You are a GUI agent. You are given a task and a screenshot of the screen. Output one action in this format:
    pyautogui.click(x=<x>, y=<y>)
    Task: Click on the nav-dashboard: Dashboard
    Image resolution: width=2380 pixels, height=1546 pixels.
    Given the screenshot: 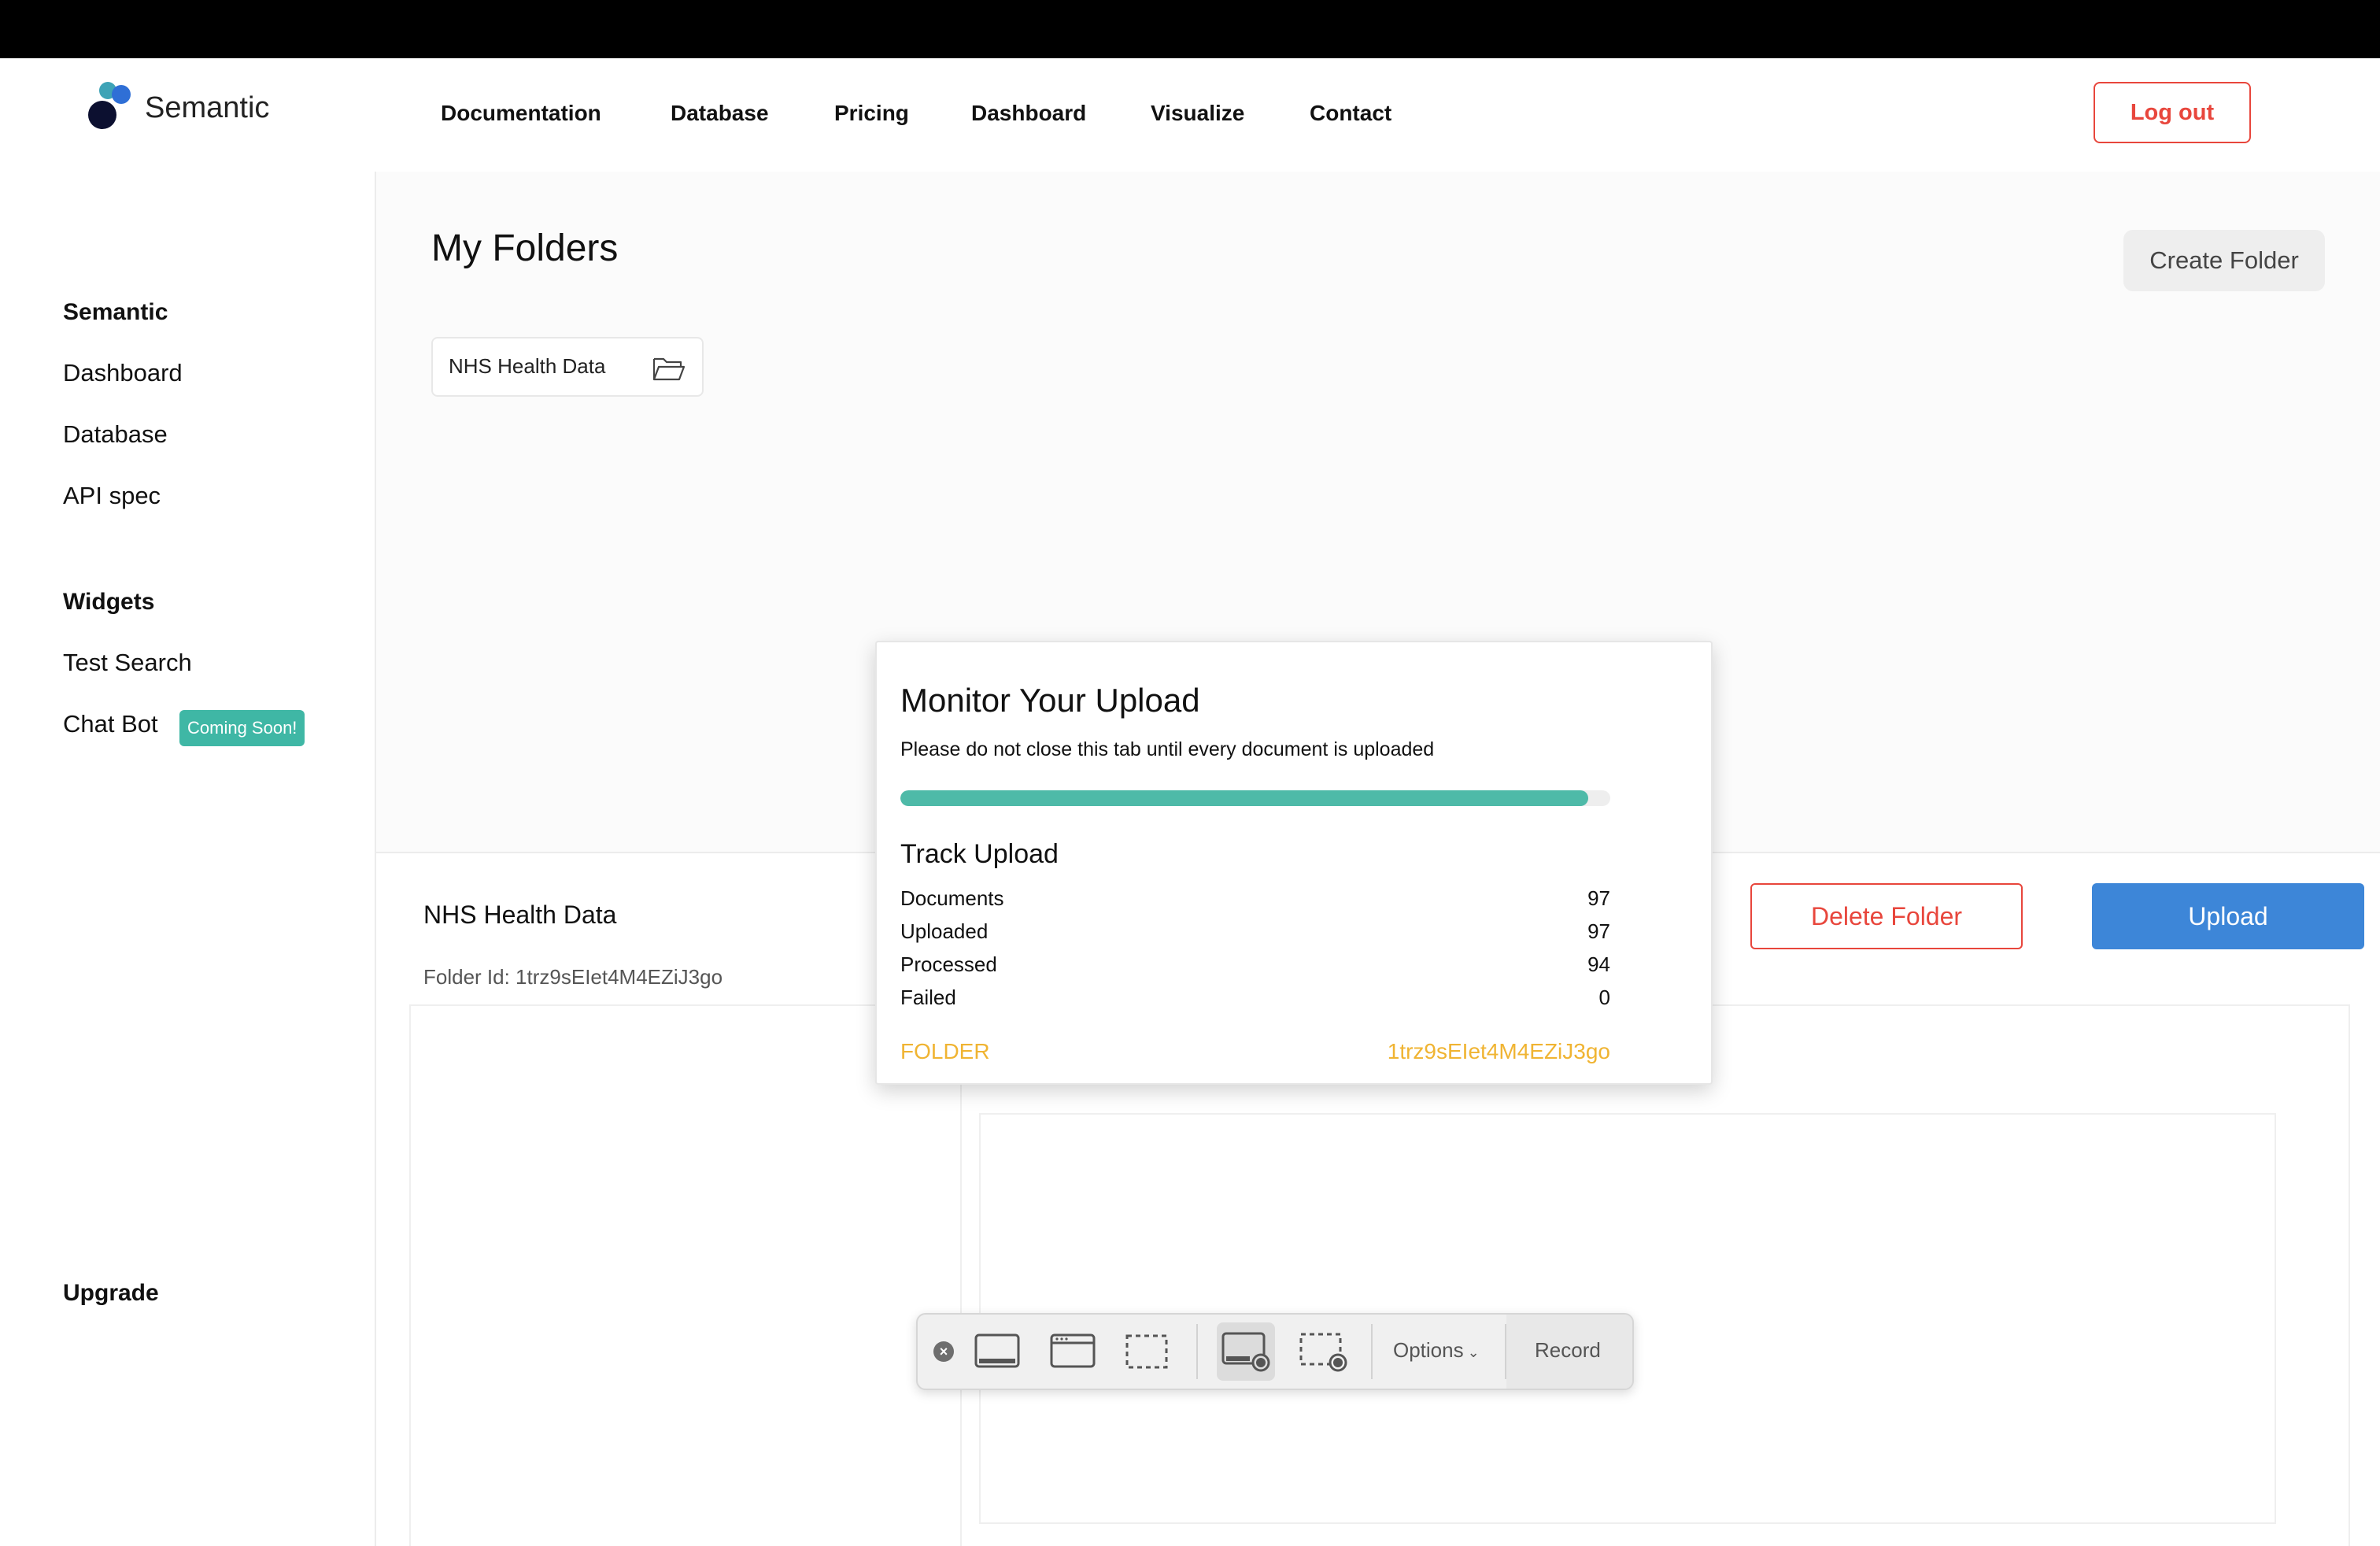 What is the action you would take?
    pyautogui.click(x=1028, y=114)
    